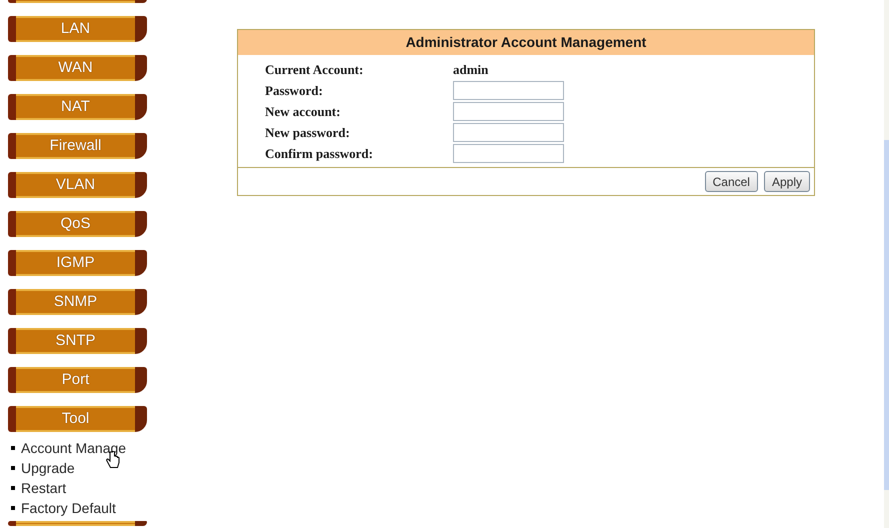 Image resolution: width=889 pixels, height=528 pixels. Describe the element at coordinates (294, 91) in the screenshot. I see `field-label: Password:` at that location.